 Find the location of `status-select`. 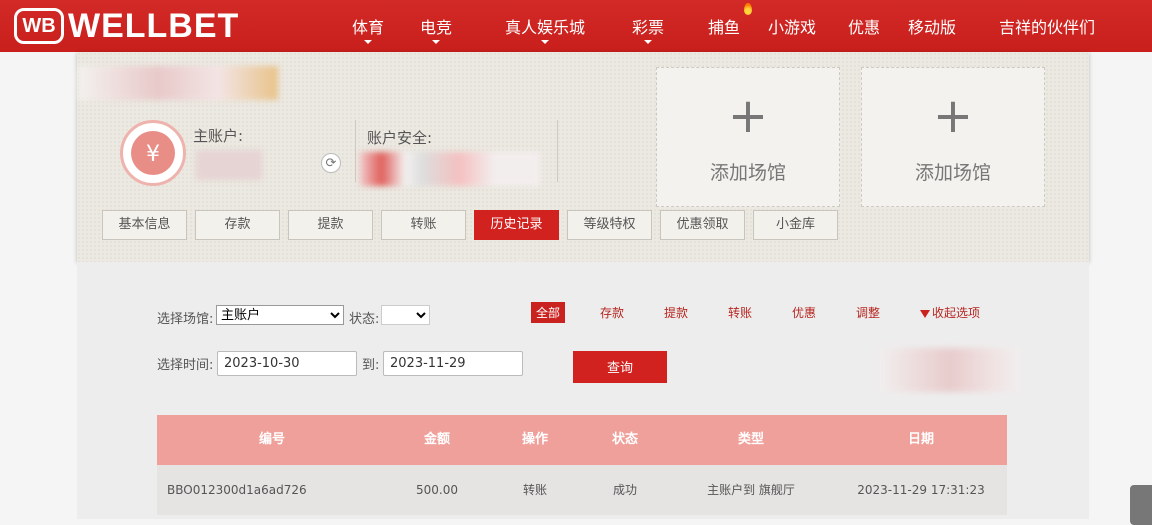

status-select is located at coordinates (405, 315).